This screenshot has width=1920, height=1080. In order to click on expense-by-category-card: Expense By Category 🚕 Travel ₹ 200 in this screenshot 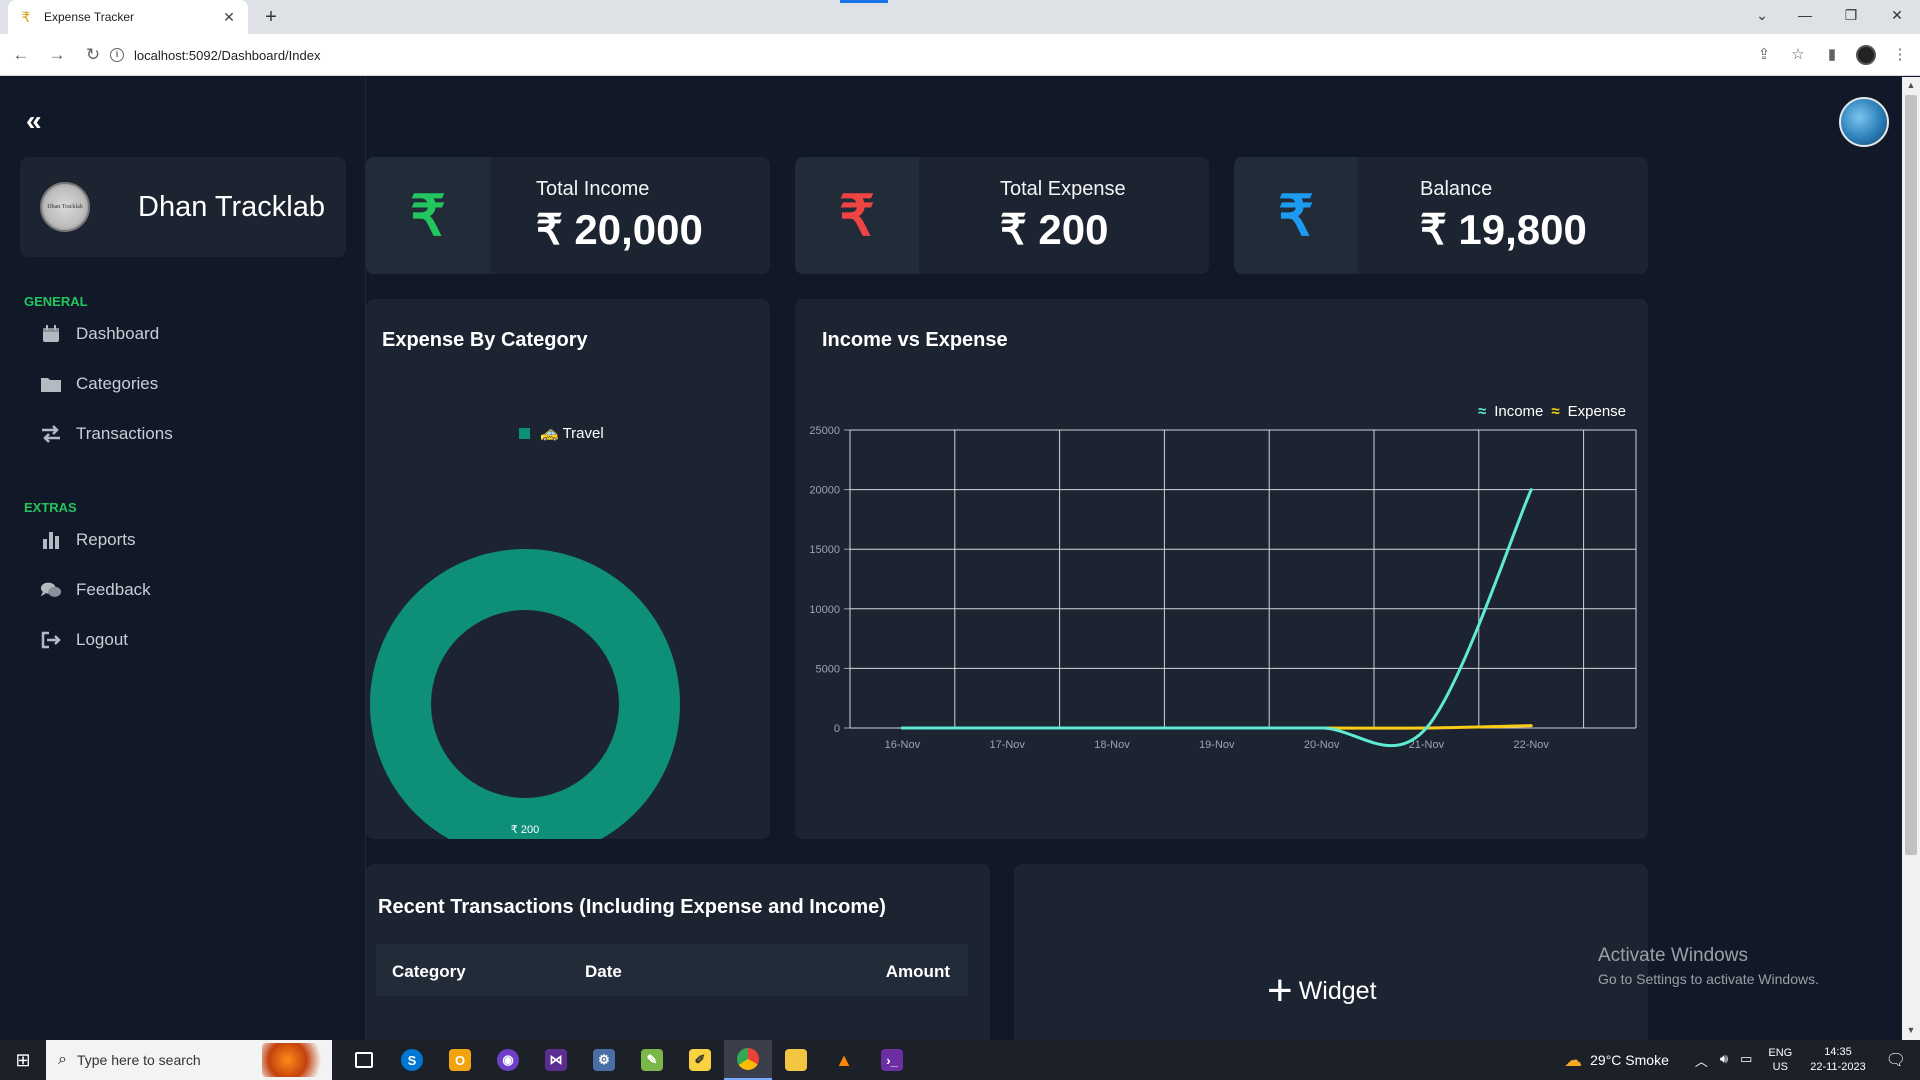, I will do `click(568, 569)`.